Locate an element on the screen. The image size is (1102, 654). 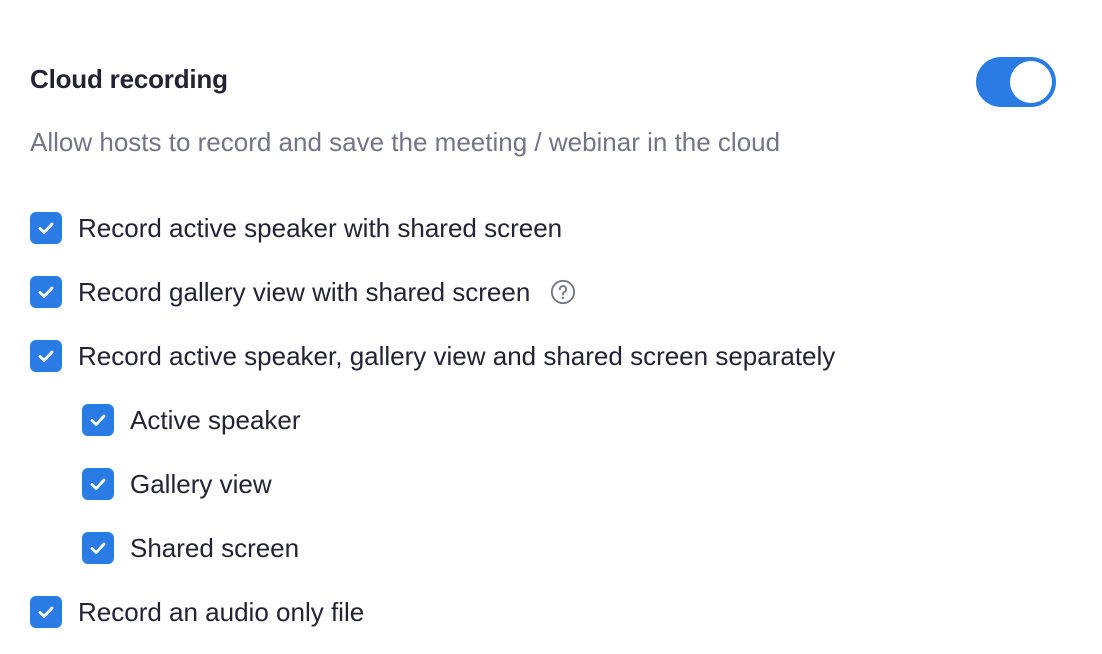
option-record-gallery-view-shared-screen: Record gallery view with shared screen is located at coordinates (303, 292).